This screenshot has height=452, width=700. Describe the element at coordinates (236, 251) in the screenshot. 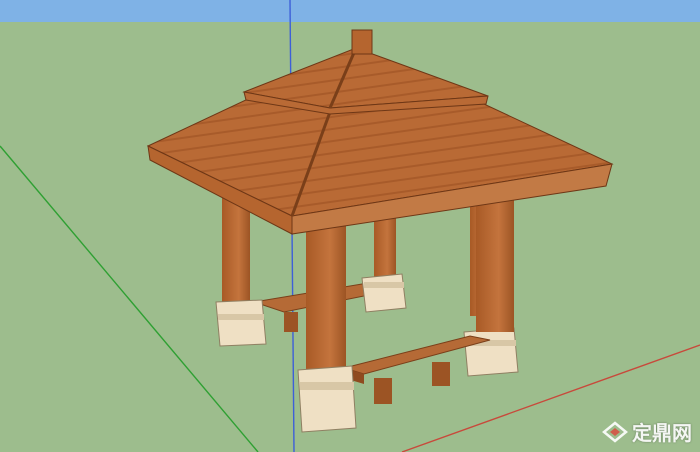

I see `post-front-left` at that location.